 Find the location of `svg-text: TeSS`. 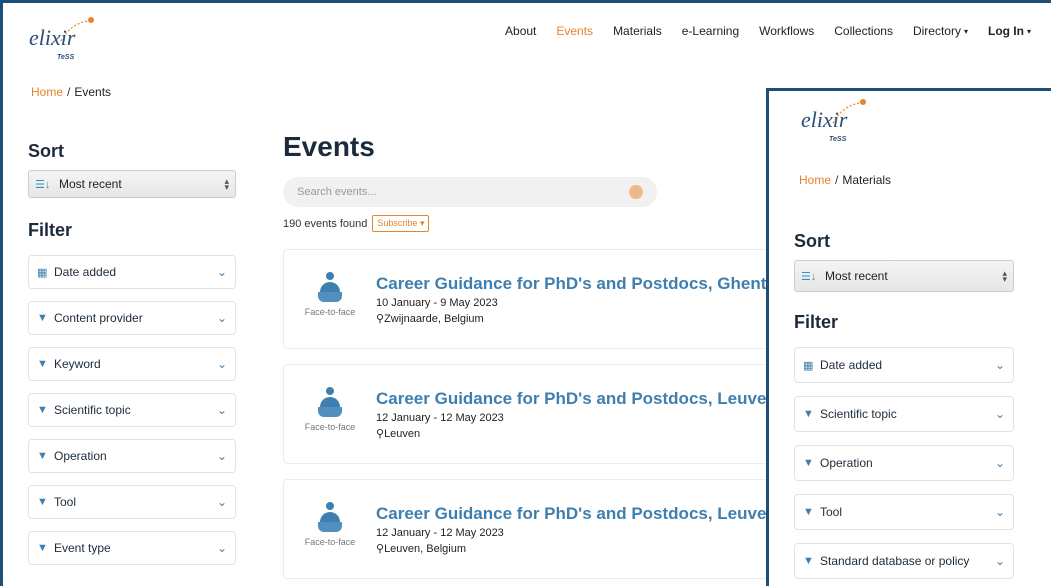

svg-text: TeSS is located at coordinates (66, 57).